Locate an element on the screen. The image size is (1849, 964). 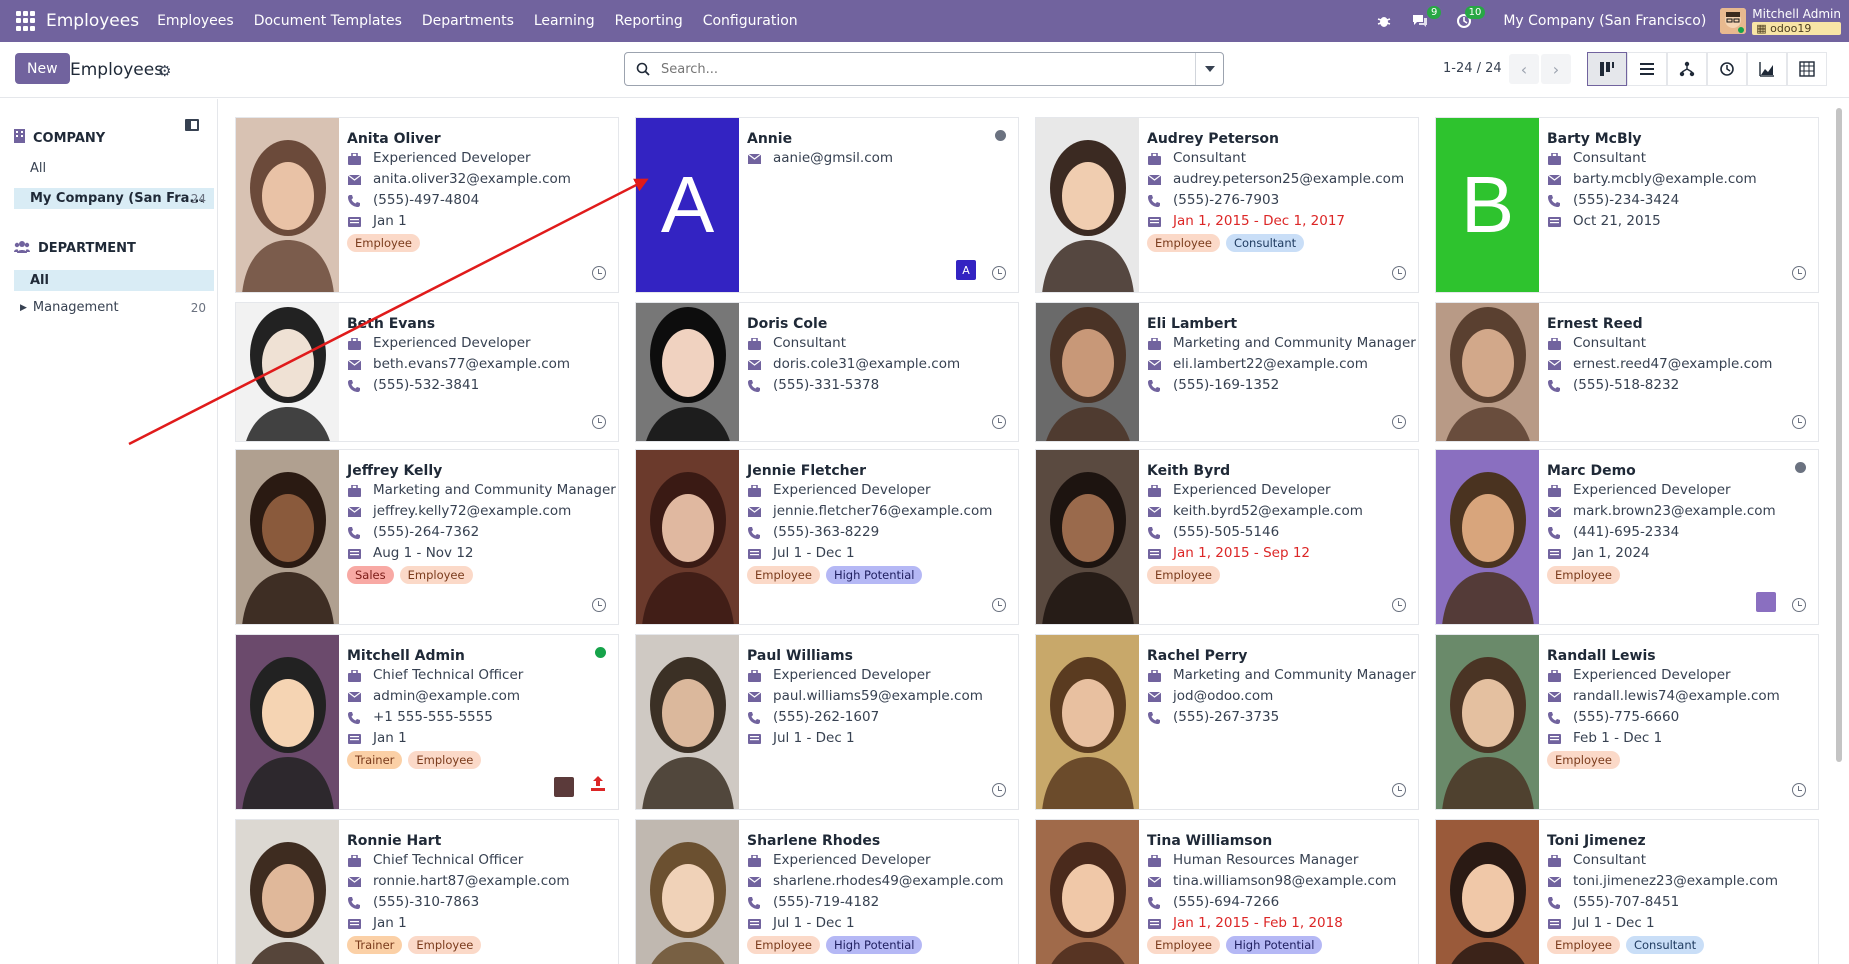
user-menu: Mitchell Admin ▦ odoo19 is located at coordinates (1796, 21).